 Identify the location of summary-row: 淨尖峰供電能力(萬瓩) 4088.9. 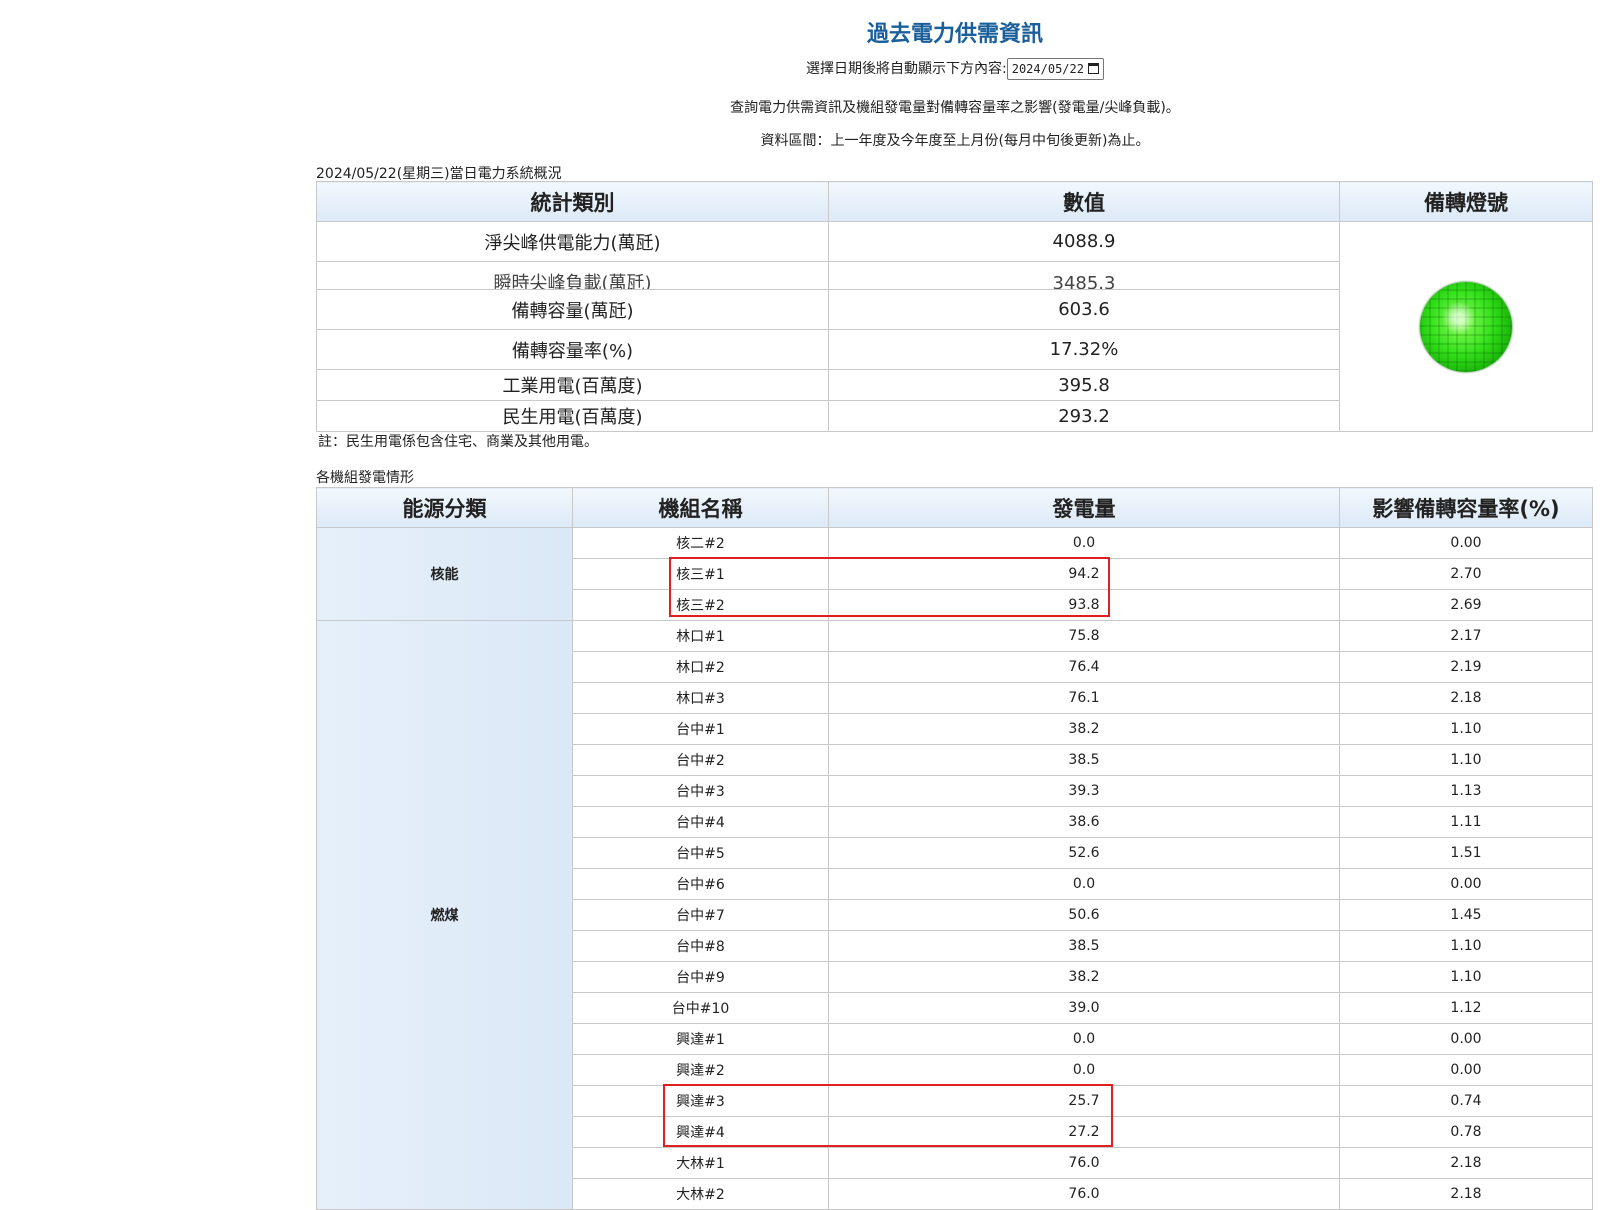
(954, 326).